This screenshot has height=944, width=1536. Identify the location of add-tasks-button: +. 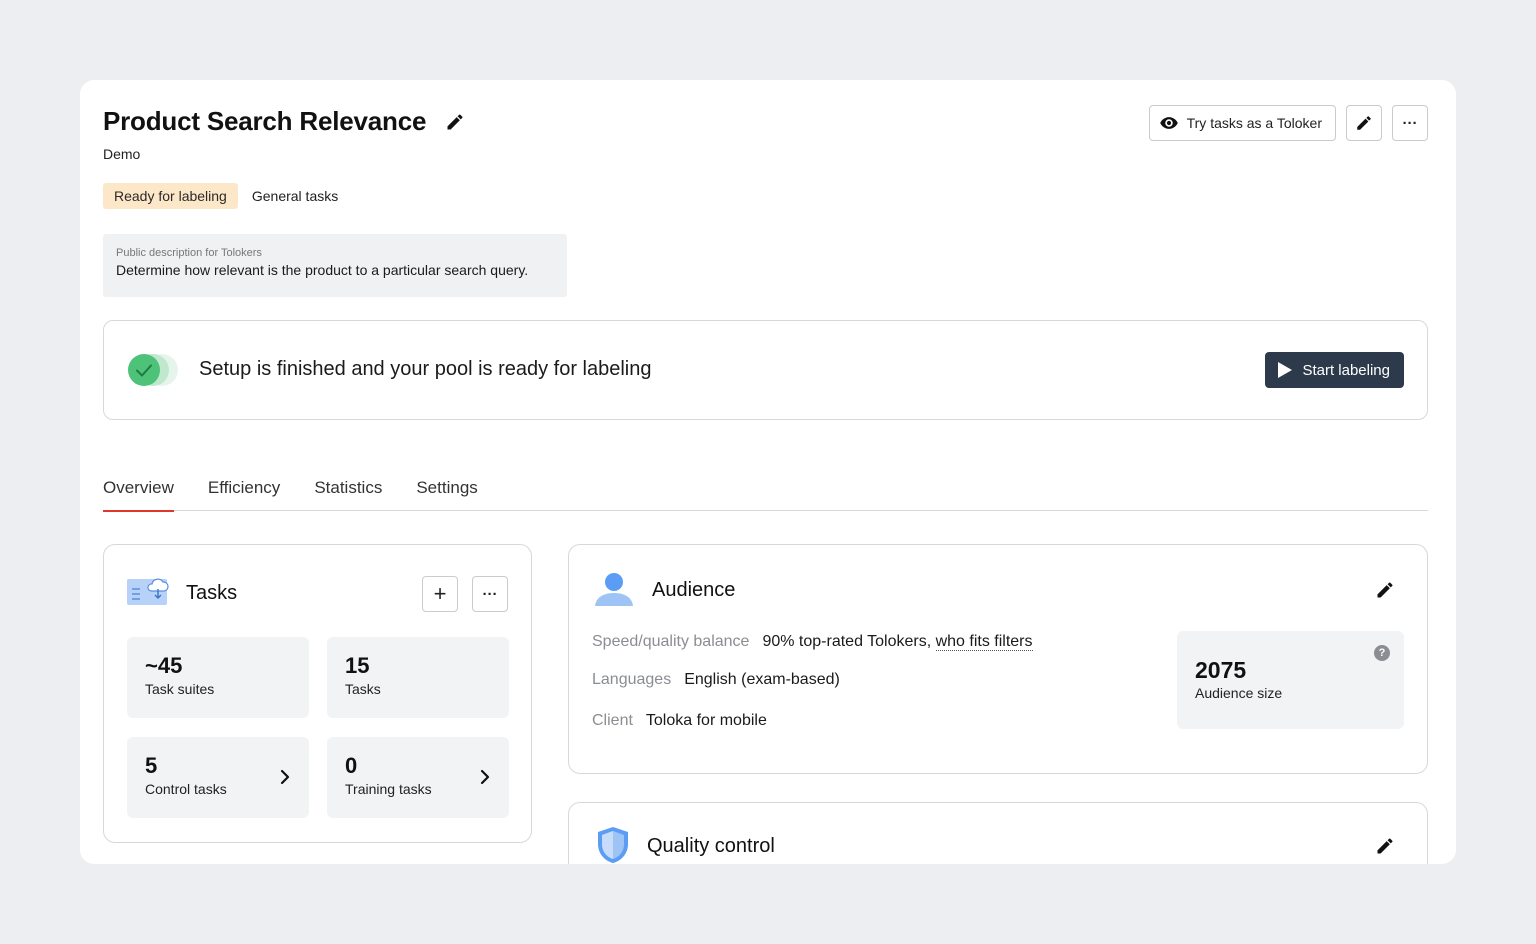
(440, 594).